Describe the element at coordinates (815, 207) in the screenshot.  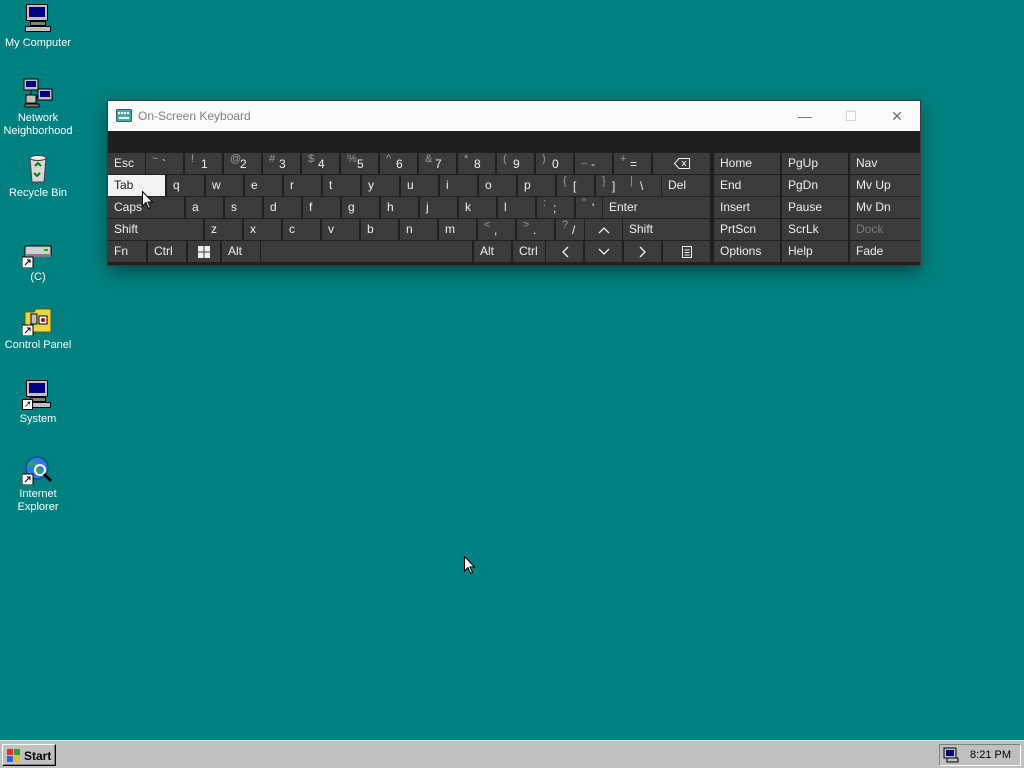
I see `key-pause: Pause` at that location.